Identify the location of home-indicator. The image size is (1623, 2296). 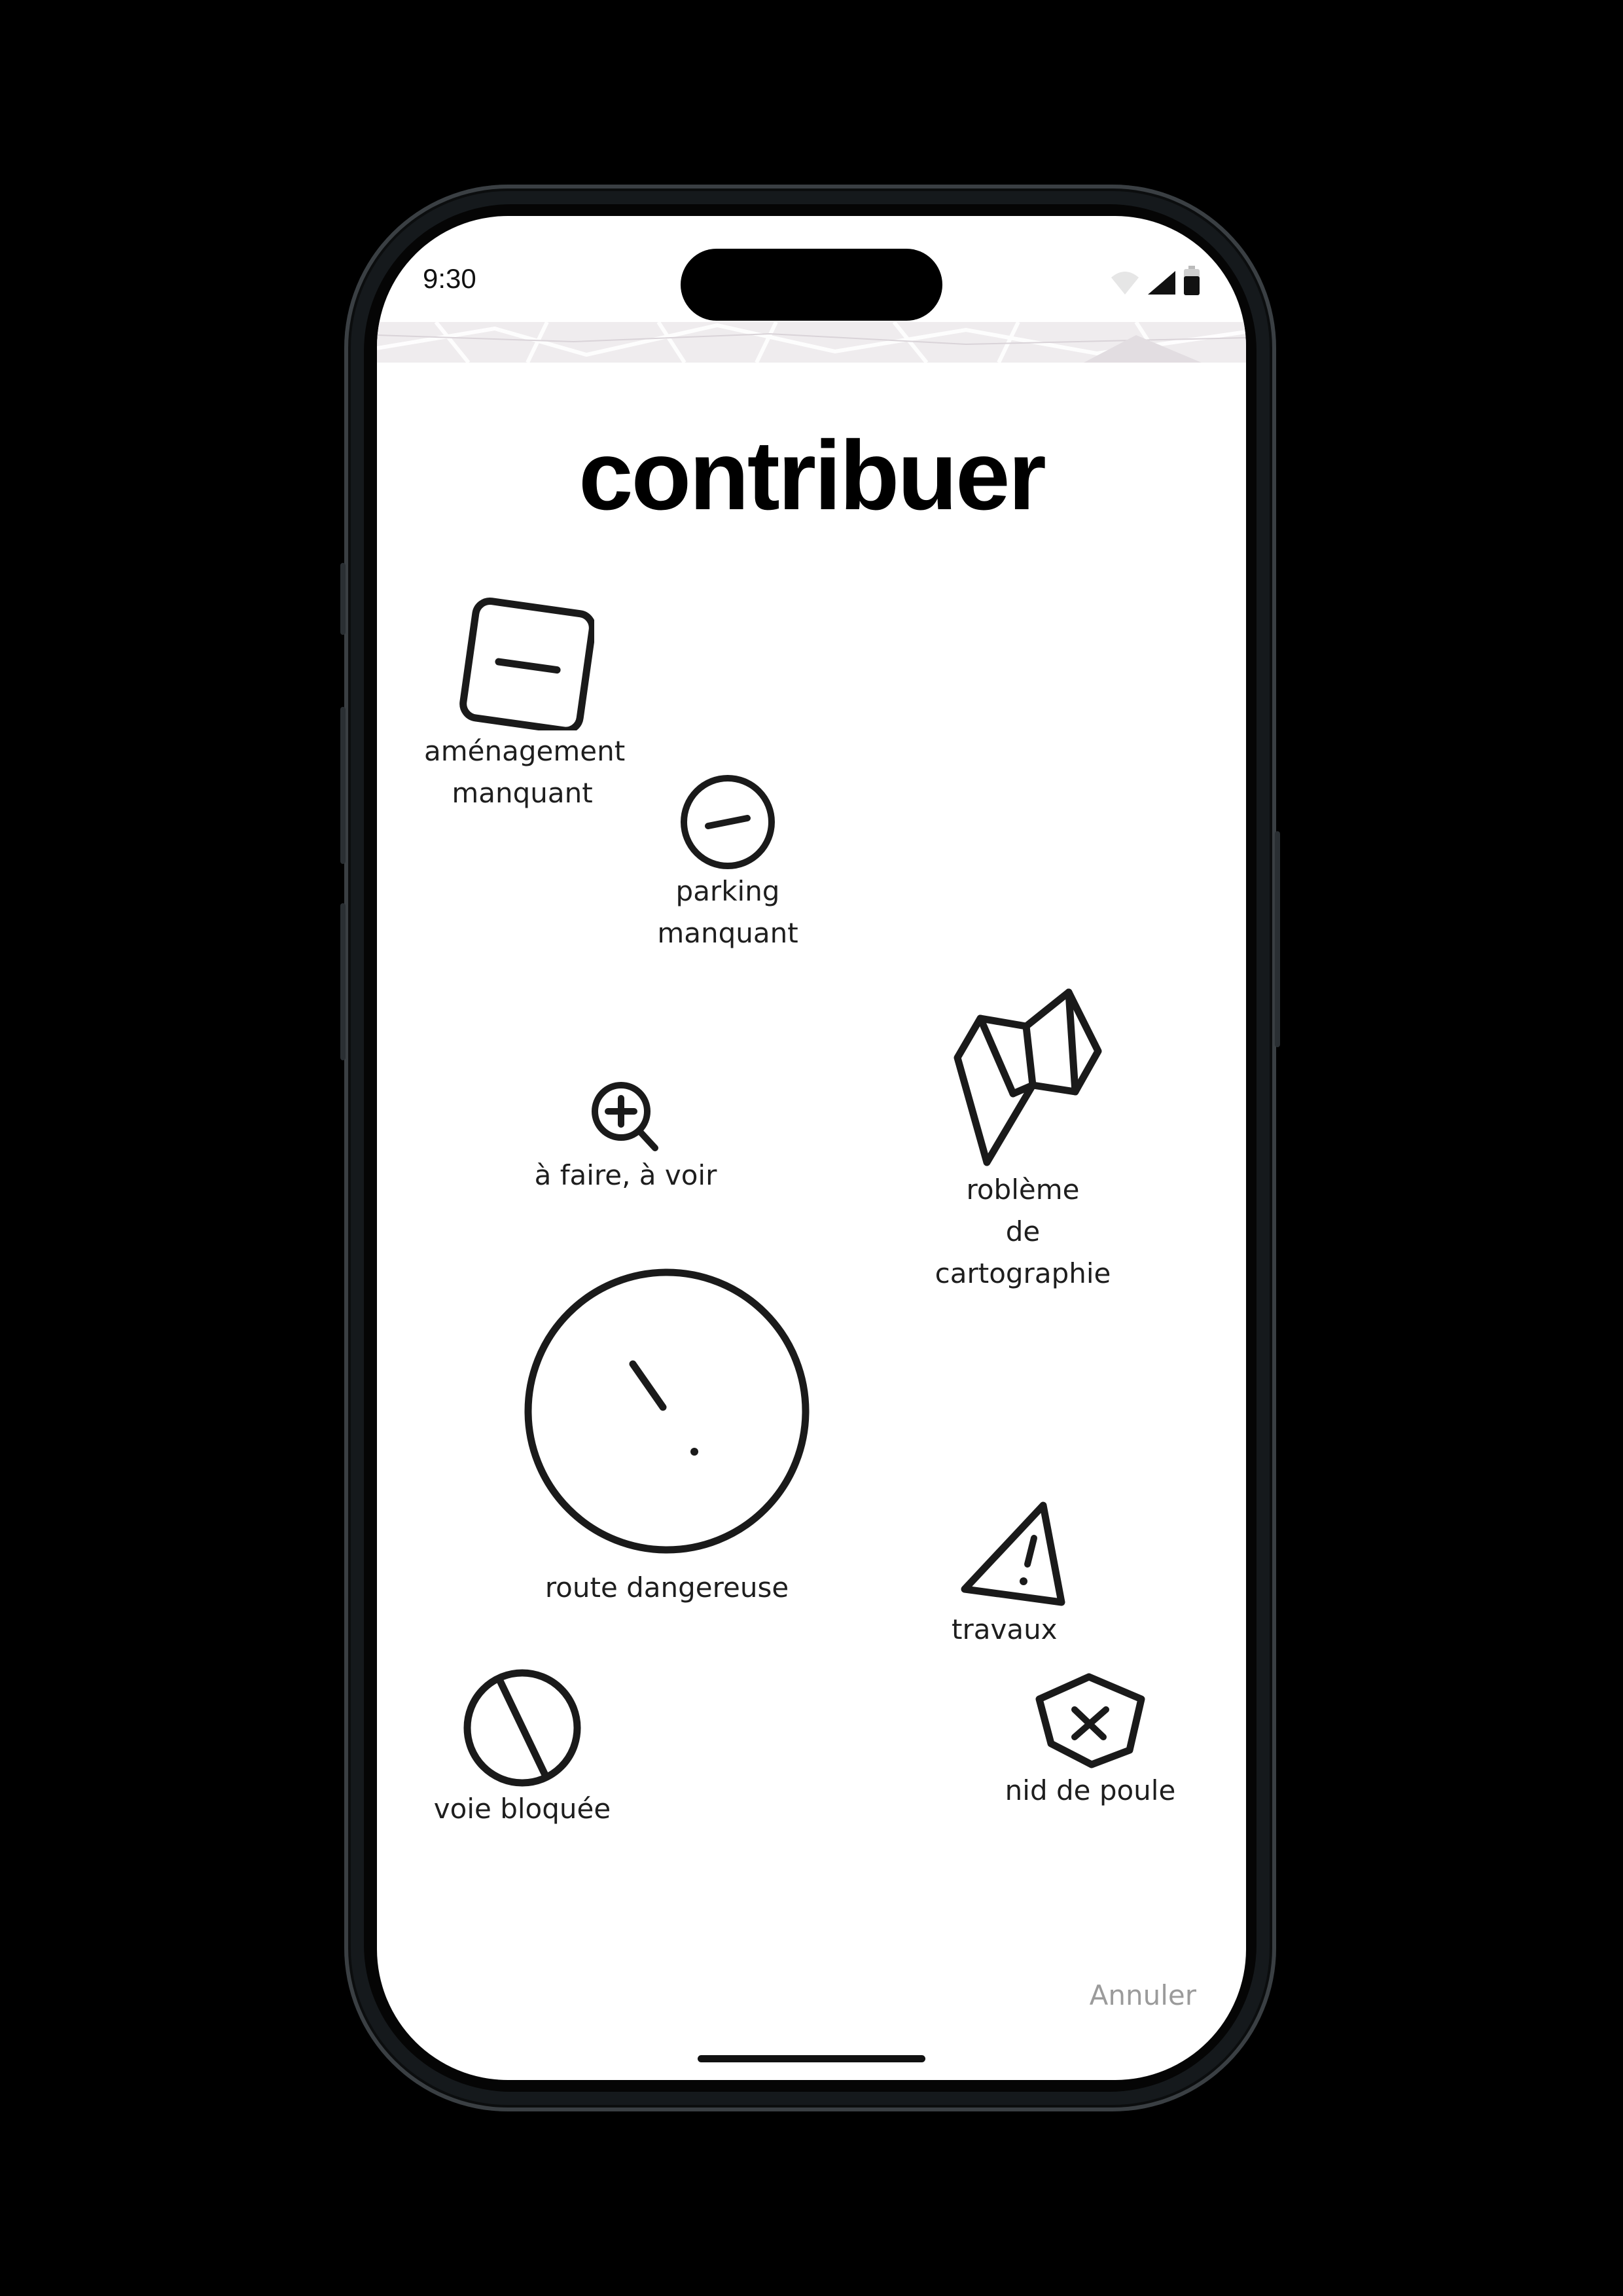
(811, 2058).